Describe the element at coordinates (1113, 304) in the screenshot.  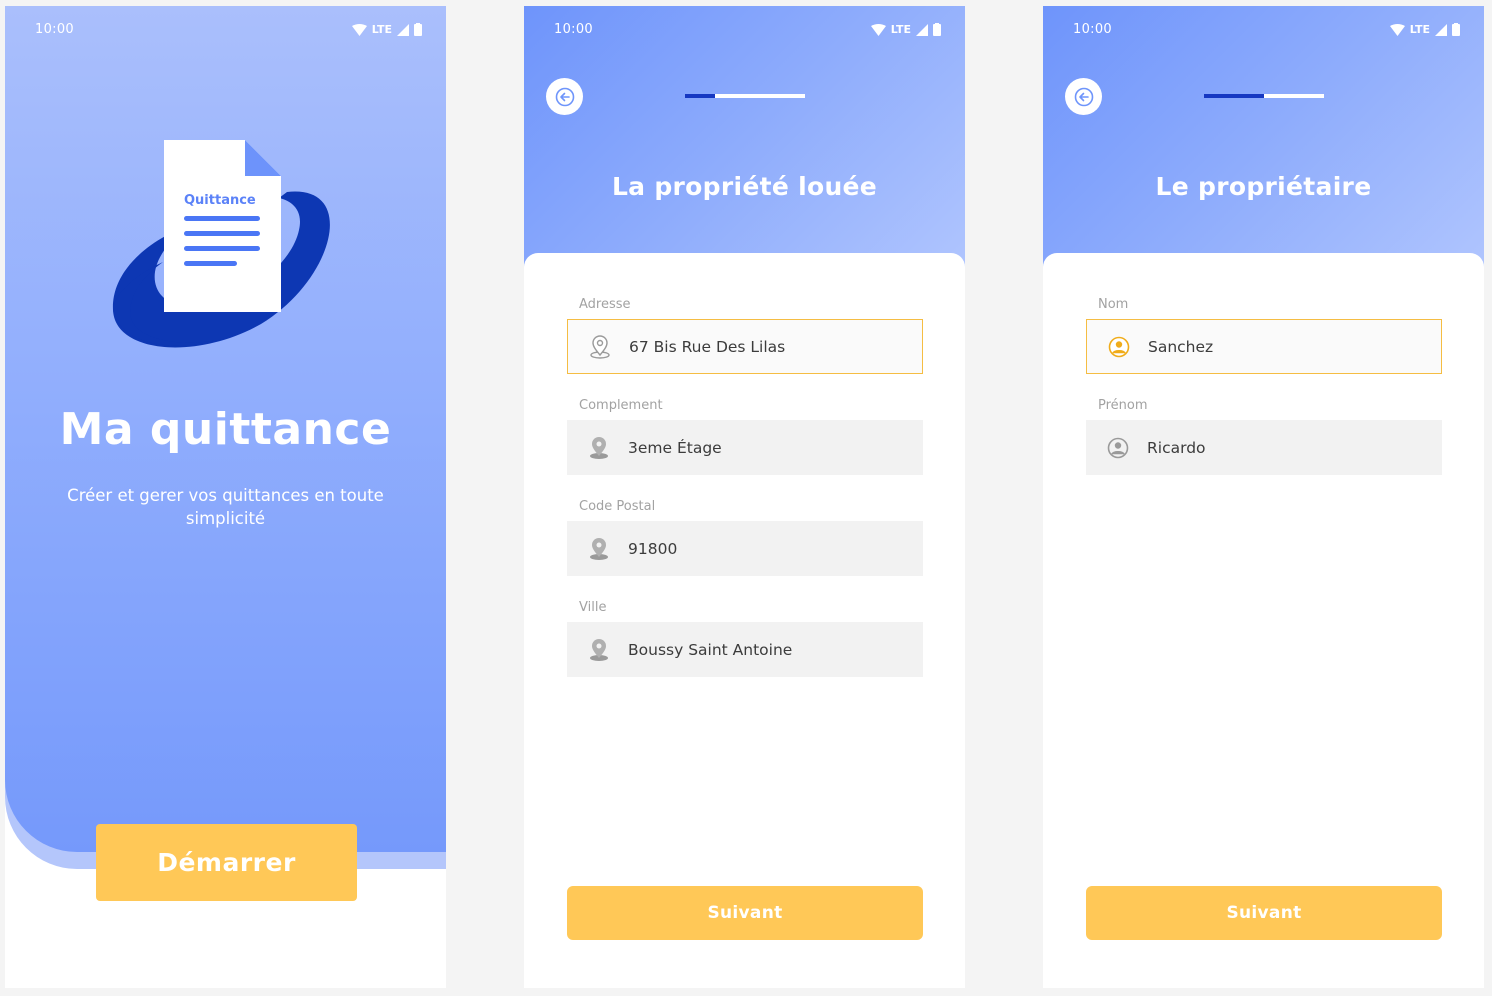
I see `last-name-label: Nom` at that location.